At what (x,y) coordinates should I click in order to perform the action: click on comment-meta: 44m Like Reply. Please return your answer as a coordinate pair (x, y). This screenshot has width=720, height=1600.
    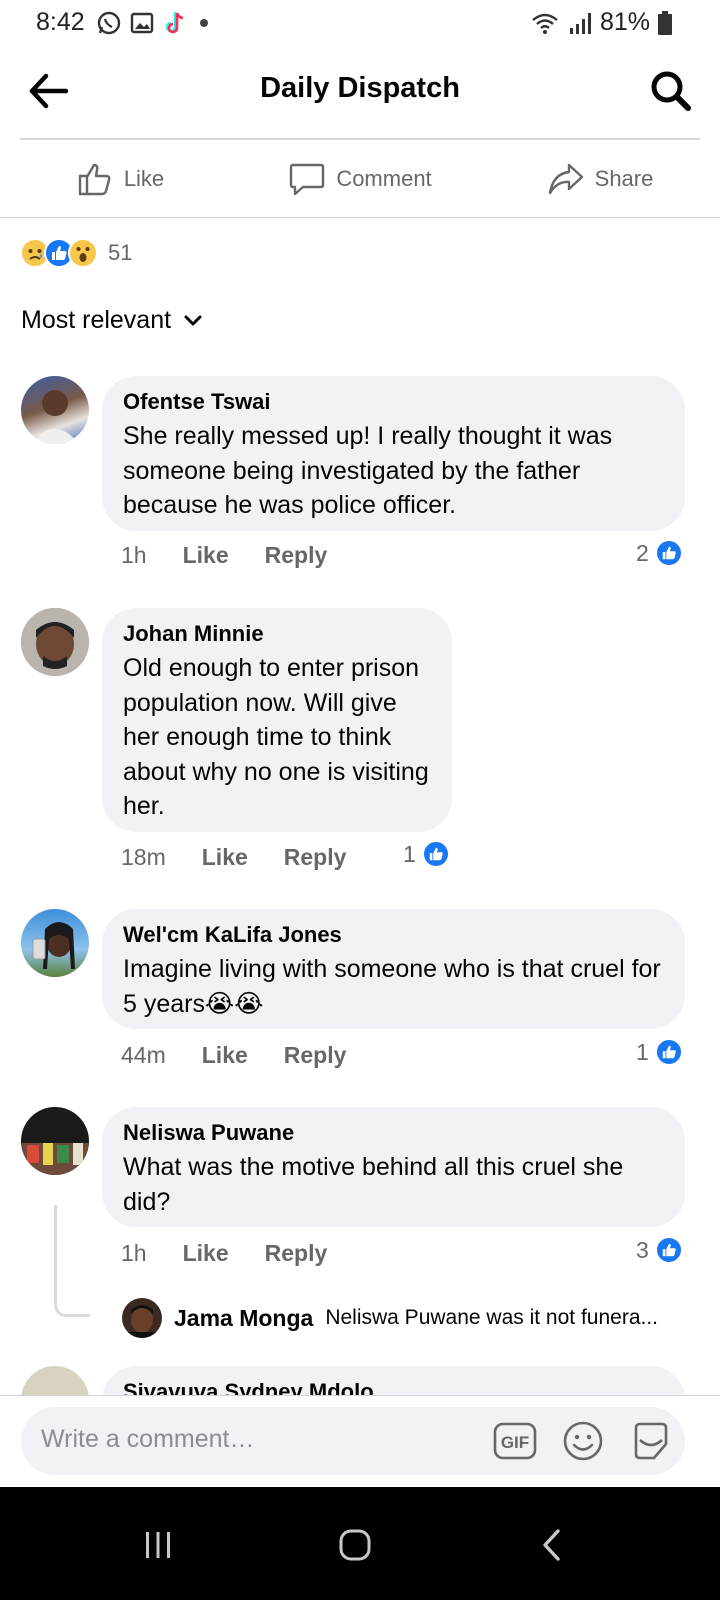
    Looking at the image, I should click on (233, 1055).